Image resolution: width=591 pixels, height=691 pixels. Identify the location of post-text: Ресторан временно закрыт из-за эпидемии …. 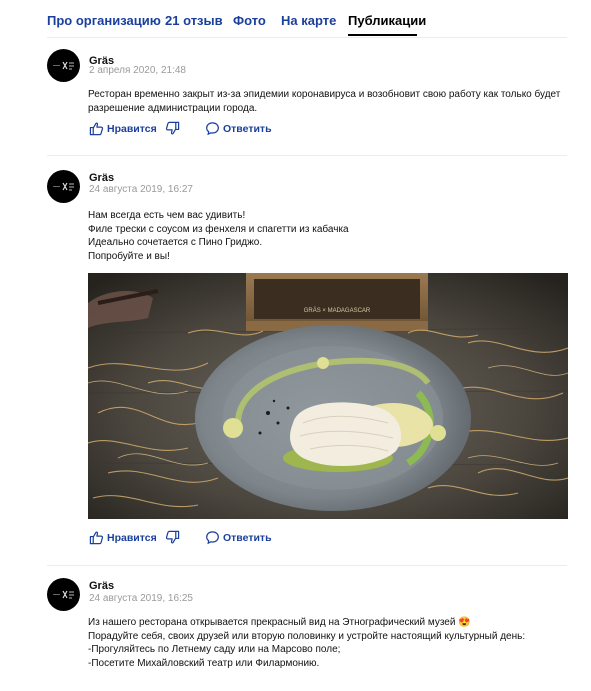
(328, 101).